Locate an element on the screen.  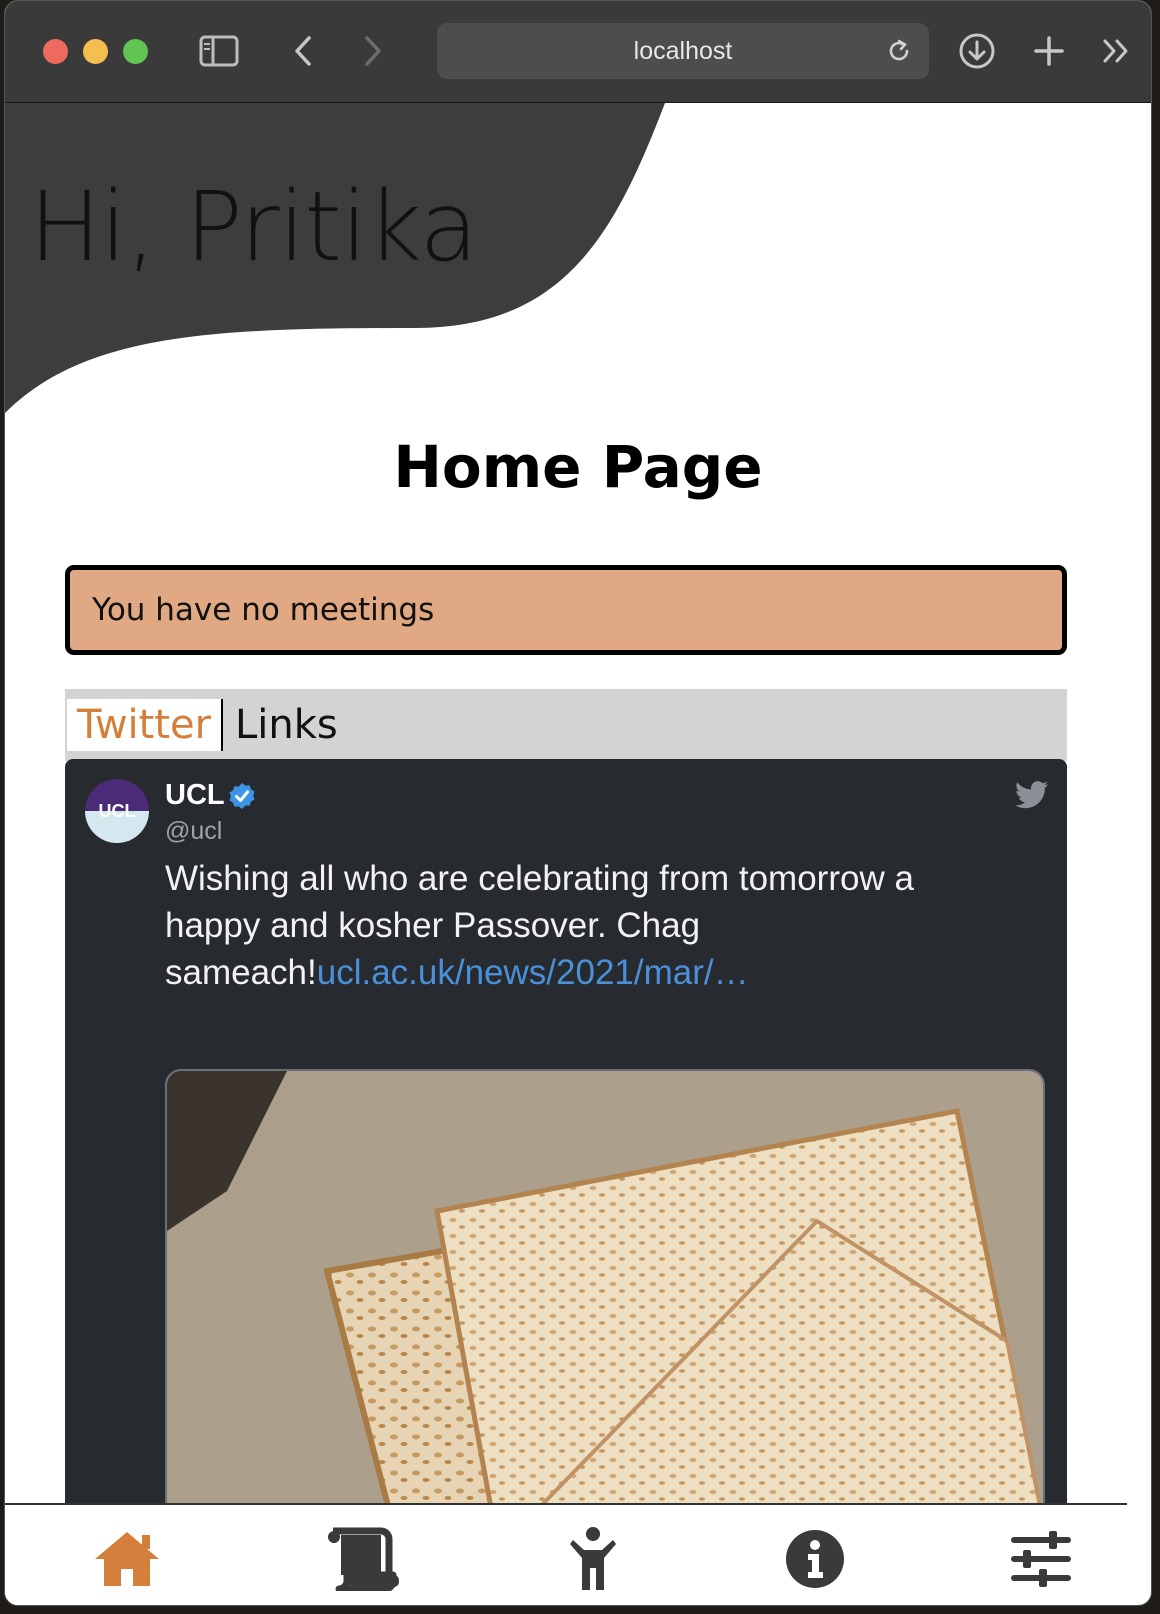
address-url: localhost is located at coordinates (683, 51).